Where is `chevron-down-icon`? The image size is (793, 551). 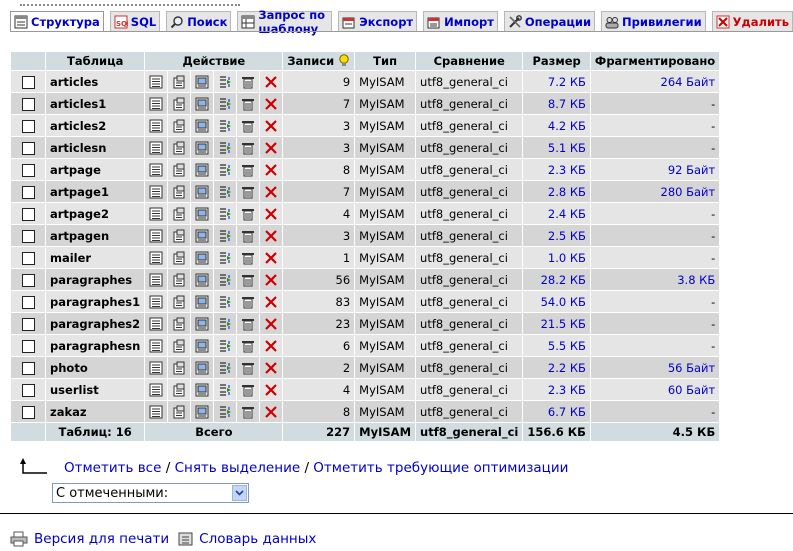
chevron-down-icon is located at coordinates (239, 493).